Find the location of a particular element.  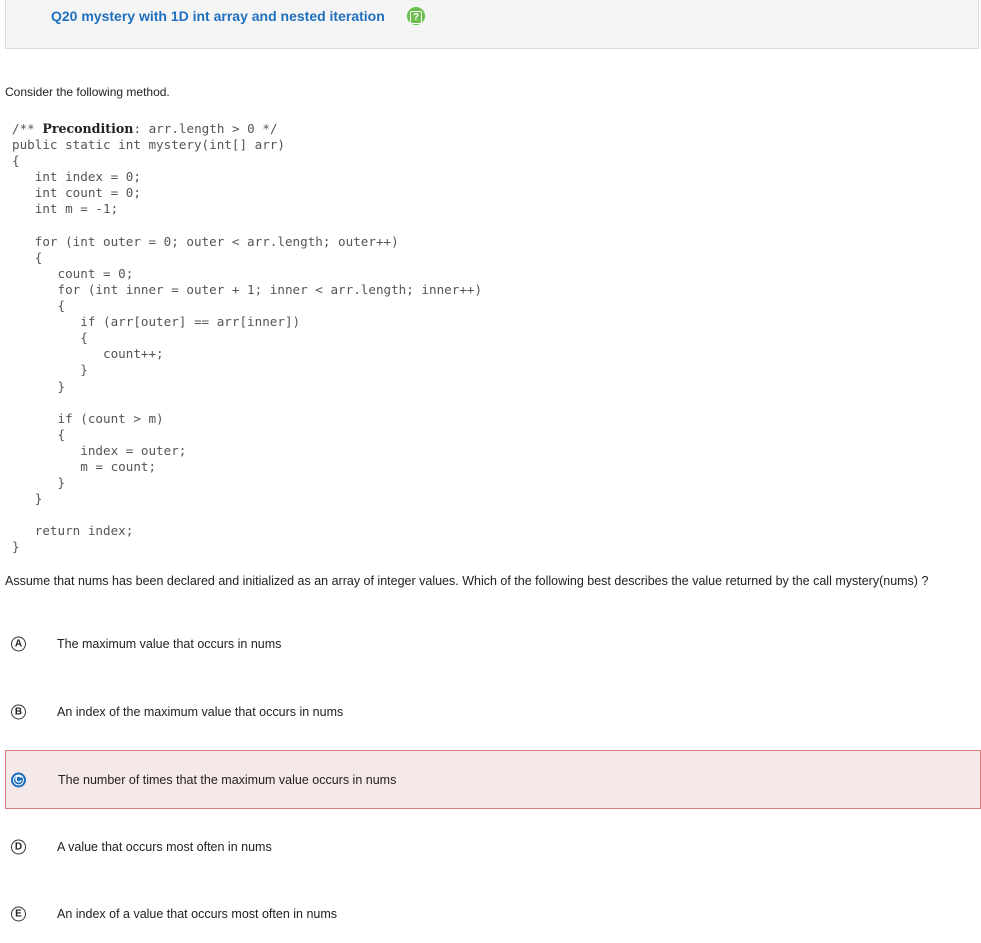

help-icon: ? is located at coordinates (416, 16).